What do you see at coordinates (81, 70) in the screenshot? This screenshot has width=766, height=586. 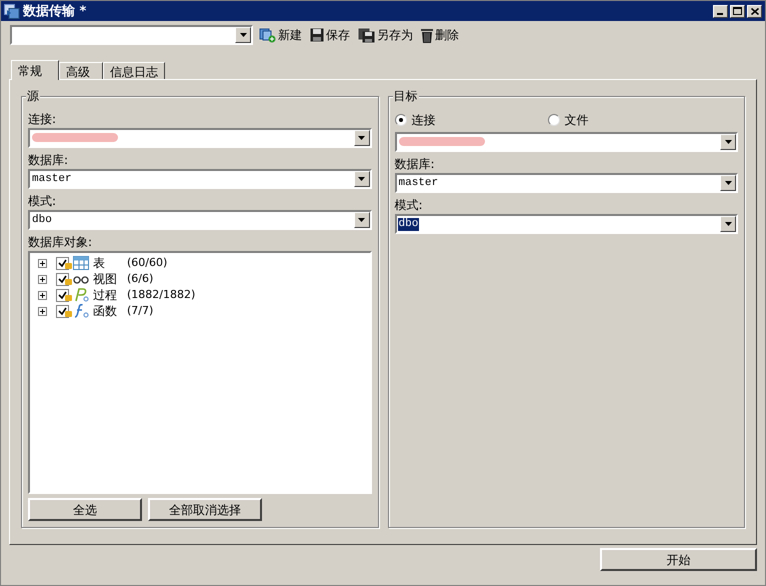 I see `tab: 高级` at bounding box center [81, 70].